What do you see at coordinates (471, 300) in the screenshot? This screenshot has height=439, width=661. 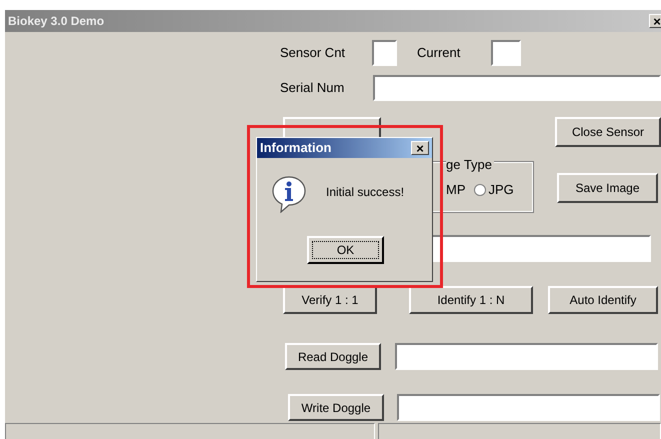 I see `match-button: Identify 1 : N` at bounding box center [471, 300].